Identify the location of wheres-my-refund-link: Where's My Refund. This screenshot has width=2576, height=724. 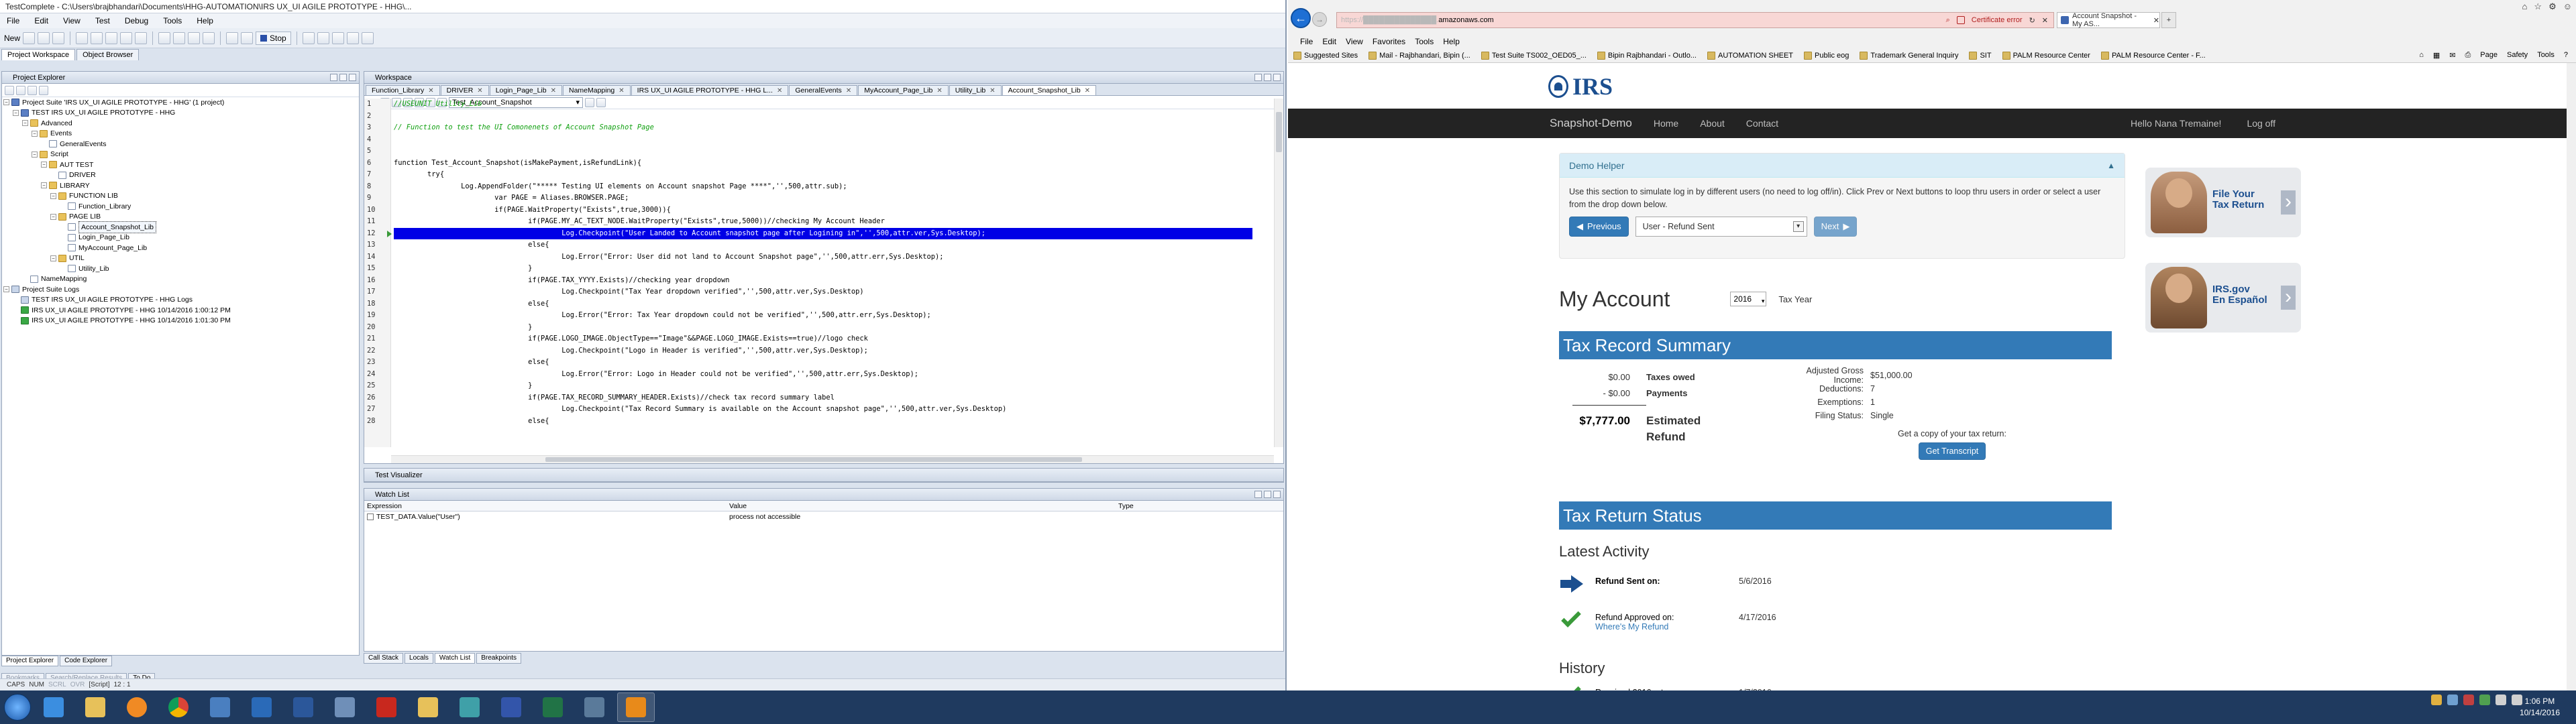
(1667, 626).